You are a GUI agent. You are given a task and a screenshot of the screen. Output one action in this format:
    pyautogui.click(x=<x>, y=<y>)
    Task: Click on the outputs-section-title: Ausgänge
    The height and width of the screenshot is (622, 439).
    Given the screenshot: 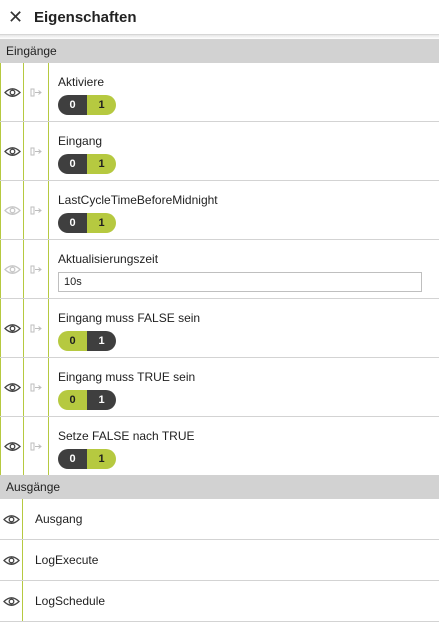 What is the action you would take?
    pyautogui.click(x=33, y=487)
    